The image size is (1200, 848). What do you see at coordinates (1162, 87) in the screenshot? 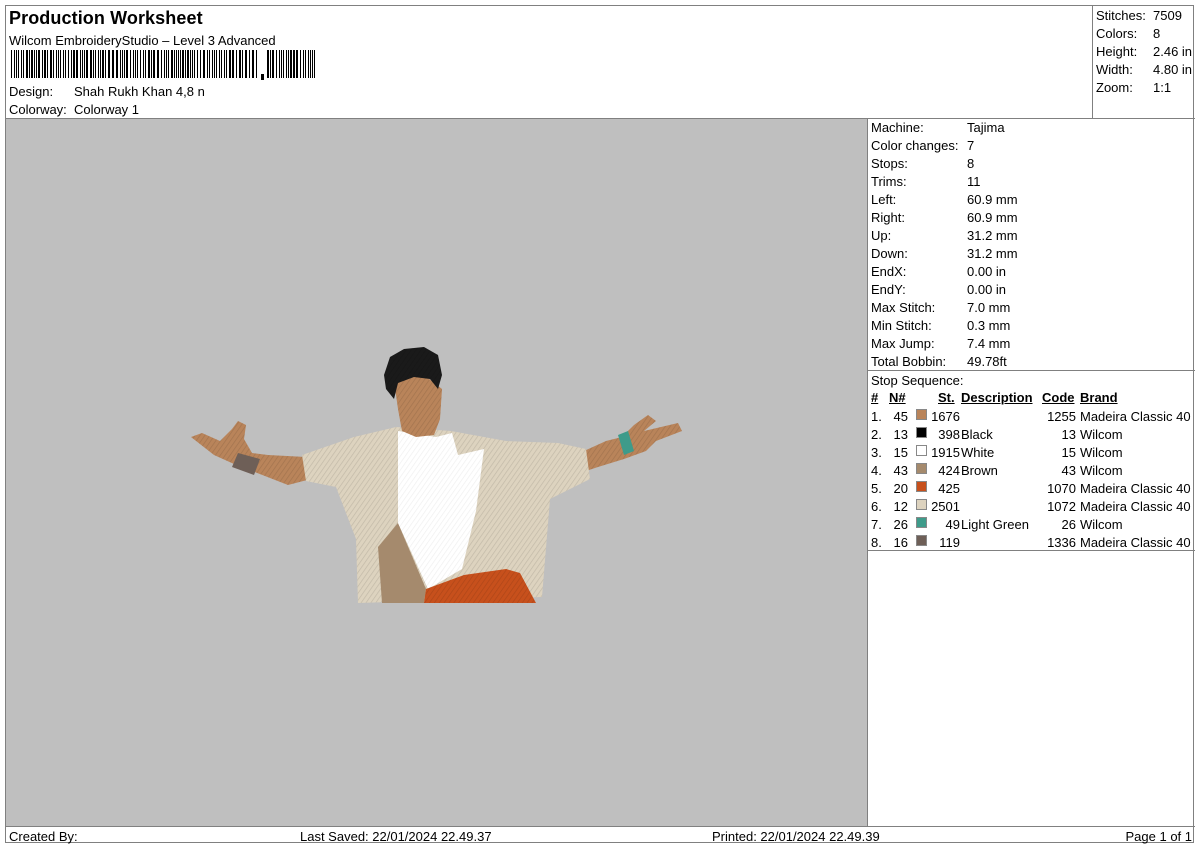
I see `stat-value: 1:1` at bounding box center [1162, 87].